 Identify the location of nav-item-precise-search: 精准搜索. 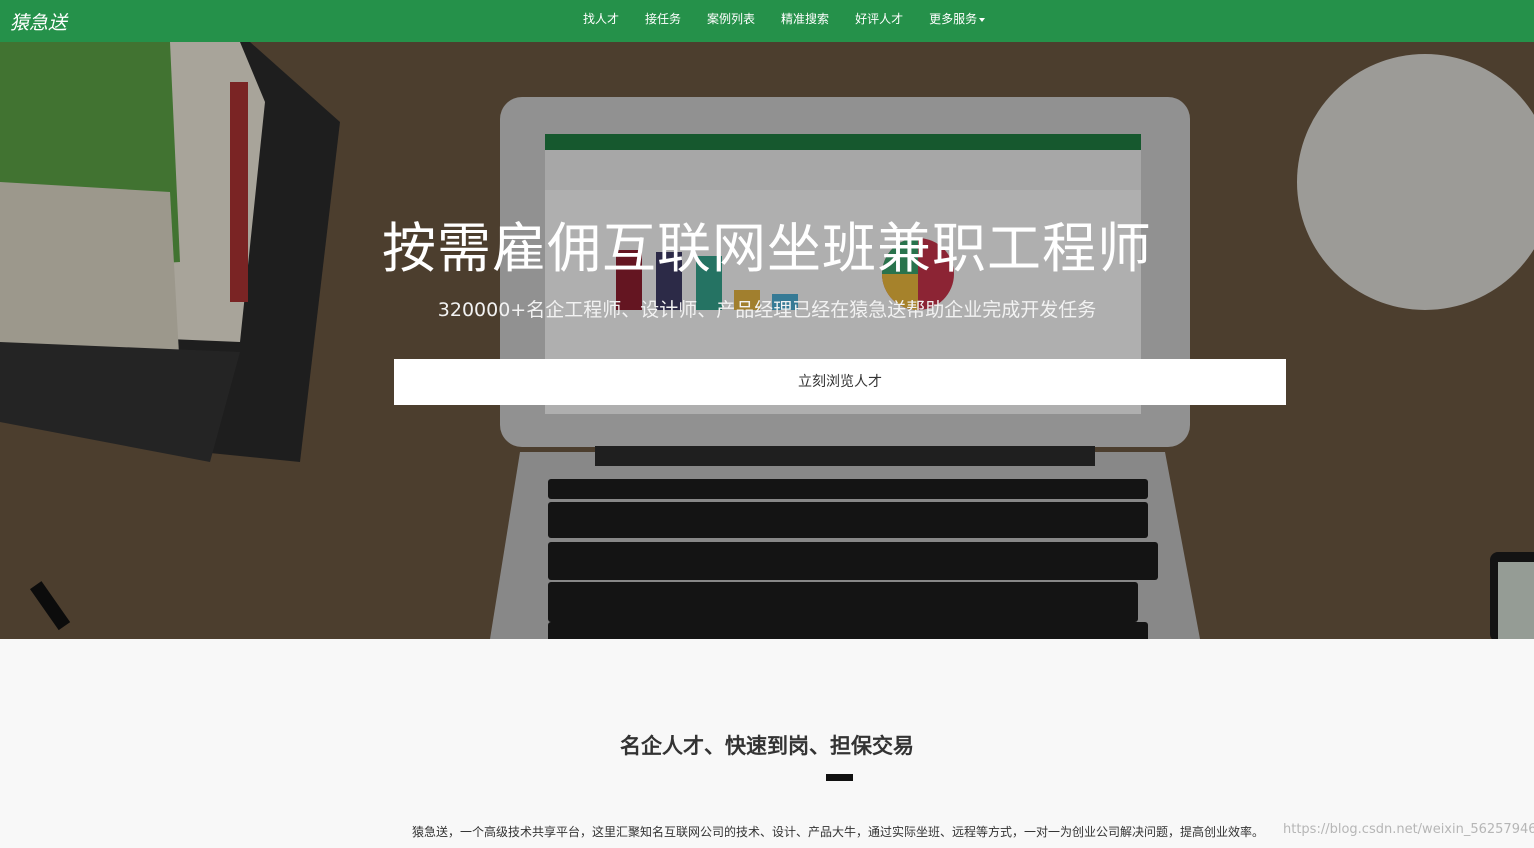
(805, 21).